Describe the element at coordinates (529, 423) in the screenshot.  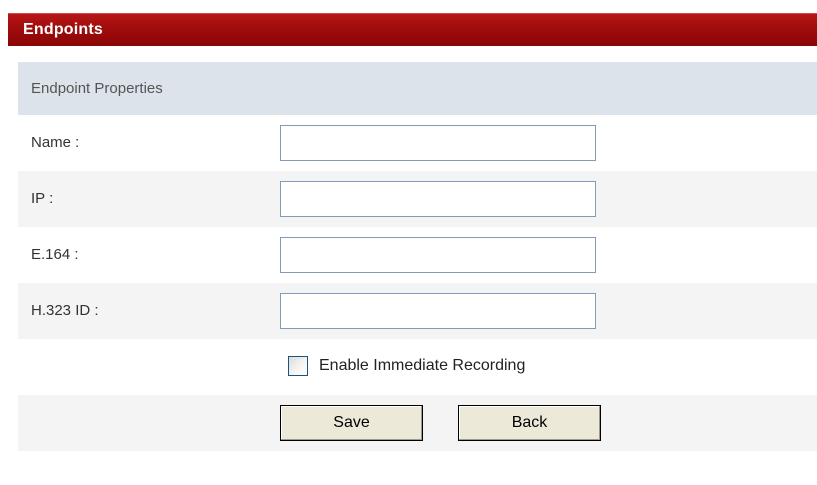
I see `back-button: Back` at that location.